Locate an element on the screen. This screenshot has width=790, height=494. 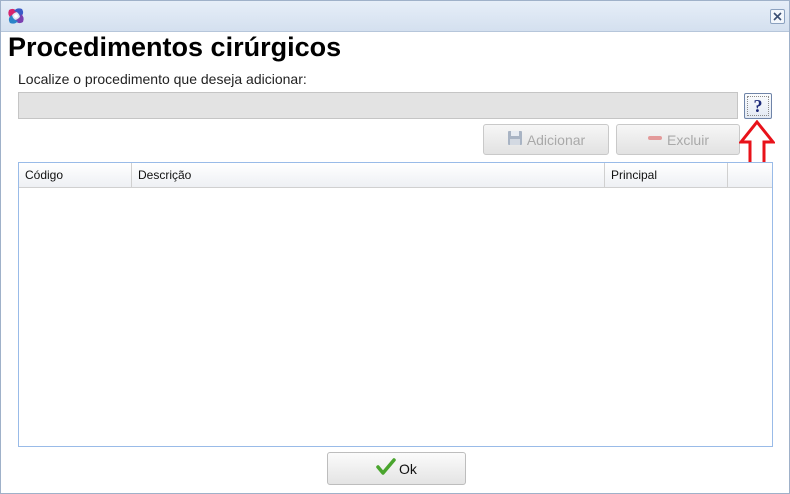
focus-ring is located at coordinates (758, 106).